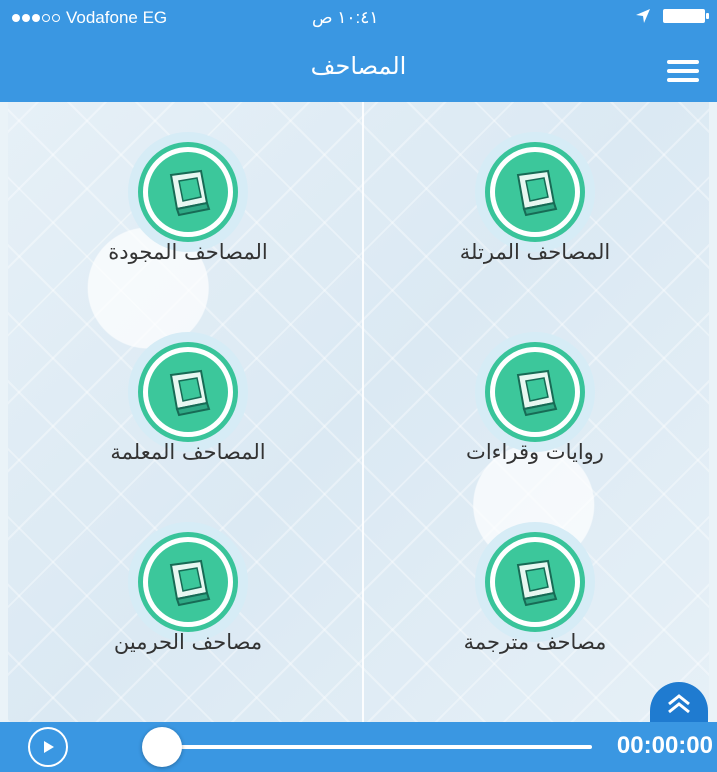 This screenshot has height=772, width=717. Describe the element at coordinates (679, 704) in the screenshot. I see `double-chevron-up-icon` at that location.